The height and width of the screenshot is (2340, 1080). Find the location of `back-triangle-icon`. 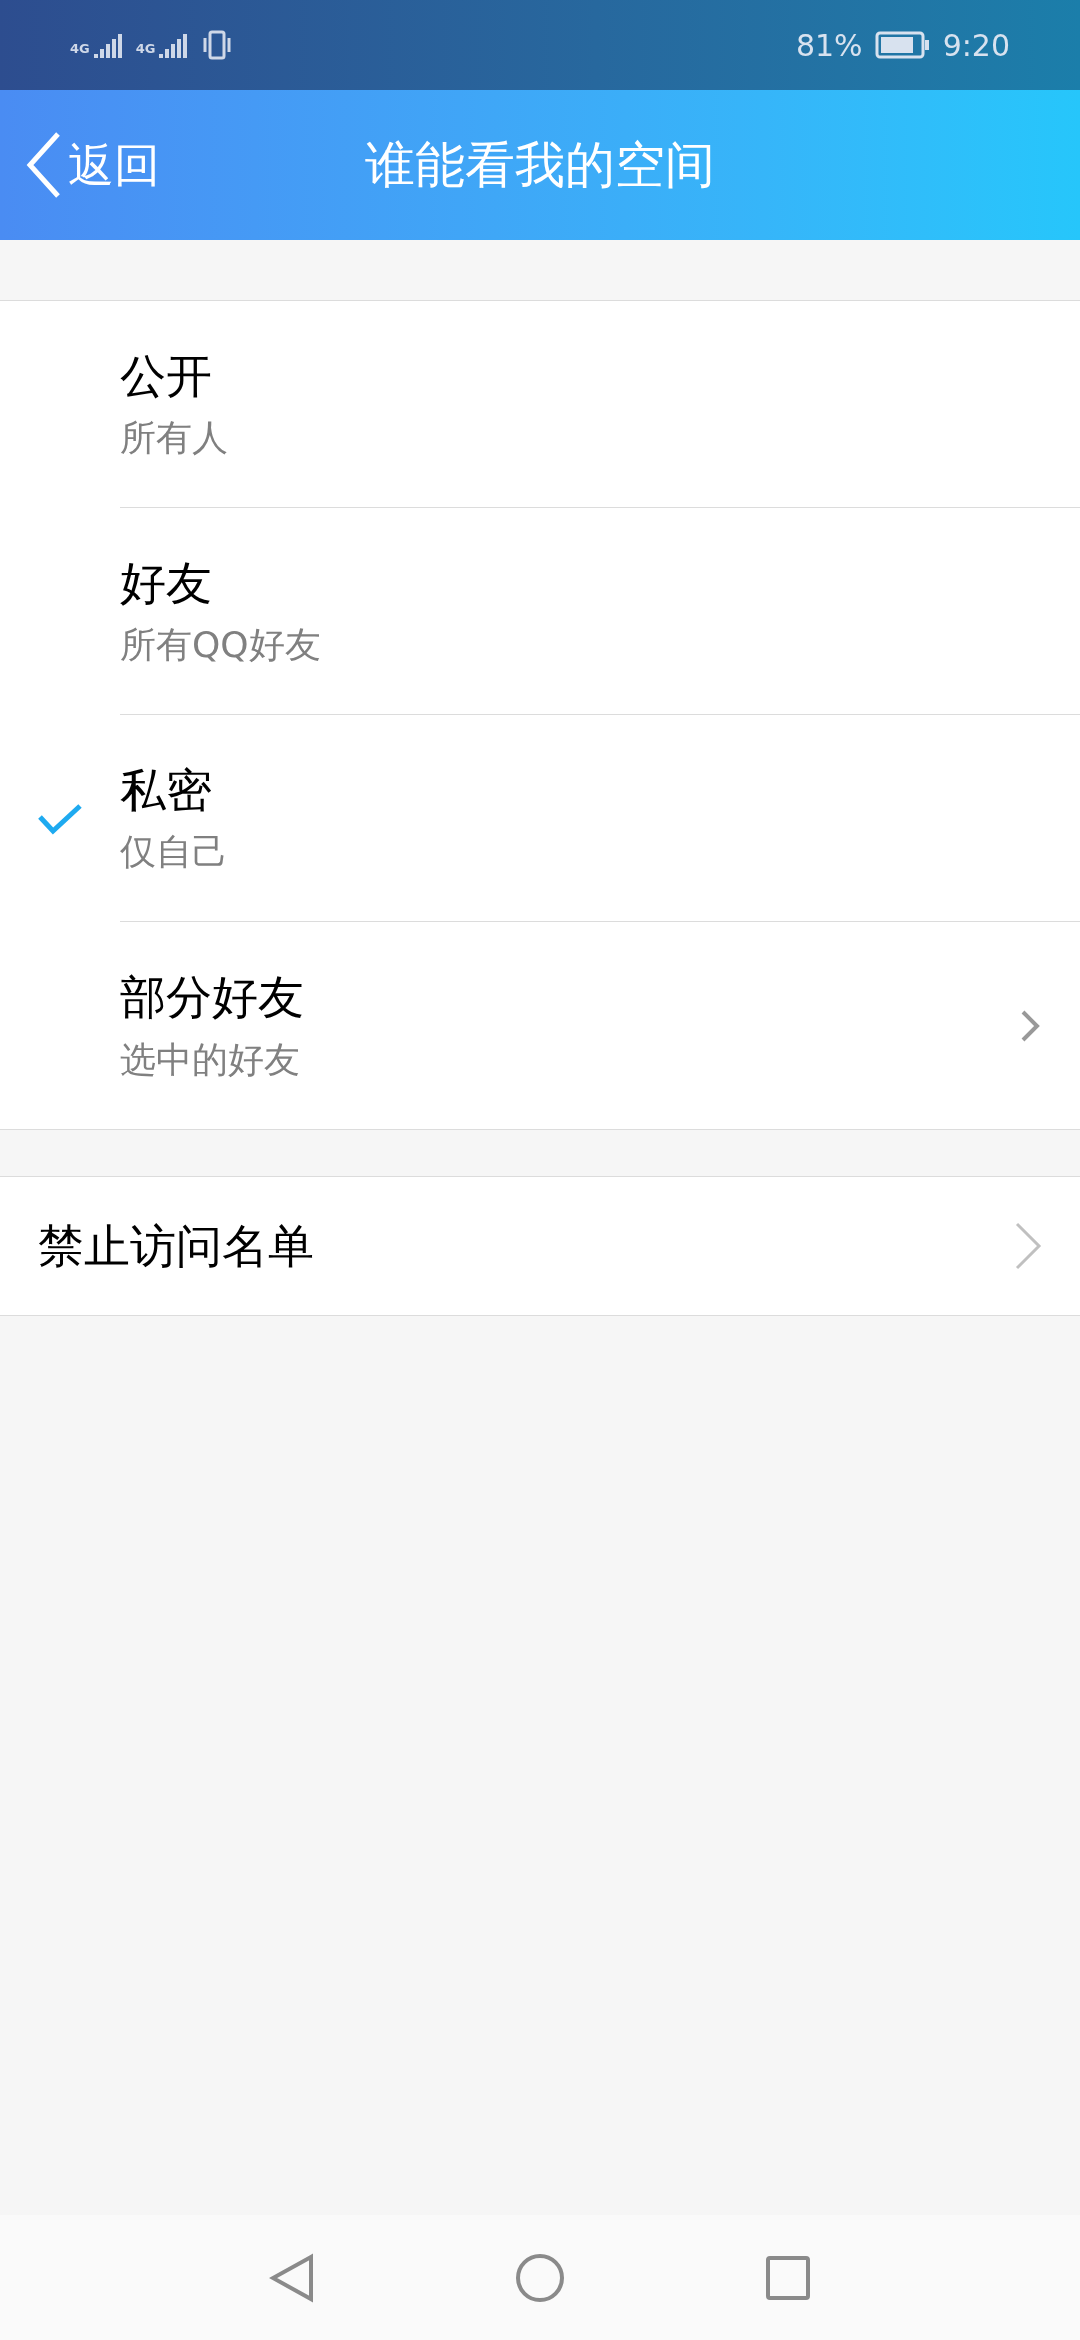

back-triangle-icon is located at coordinates (292, 2277).